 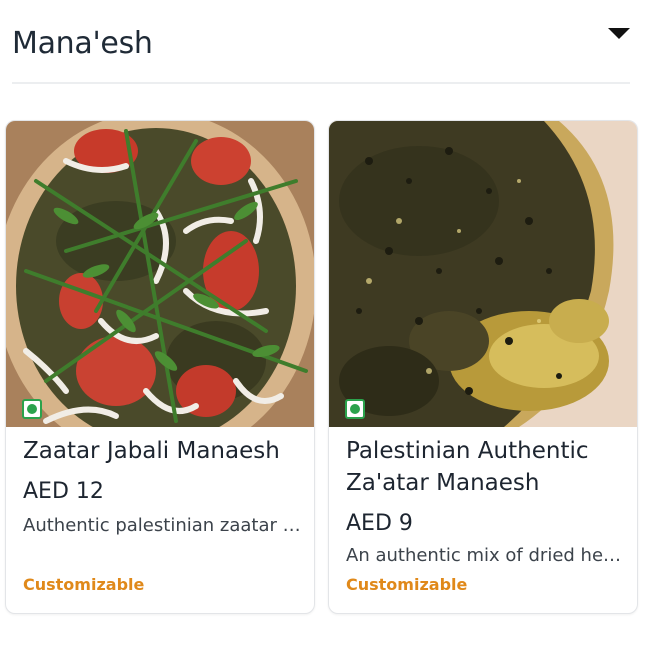 I want to click on section-title: Mana'esh, so click(x=82, y=43).